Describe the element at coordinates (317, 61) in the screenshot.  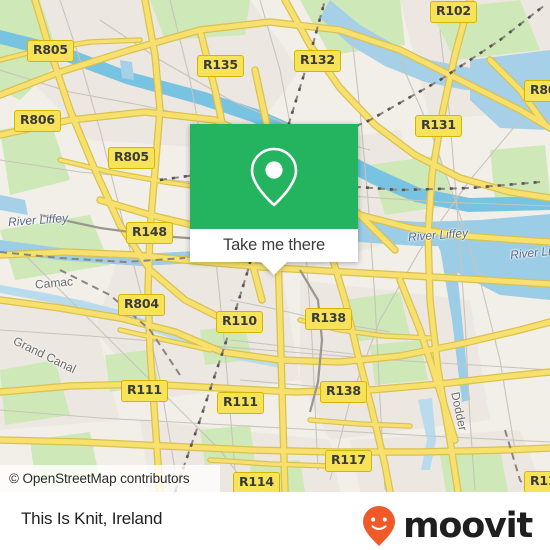
I see `road-shield: R132` at that location.